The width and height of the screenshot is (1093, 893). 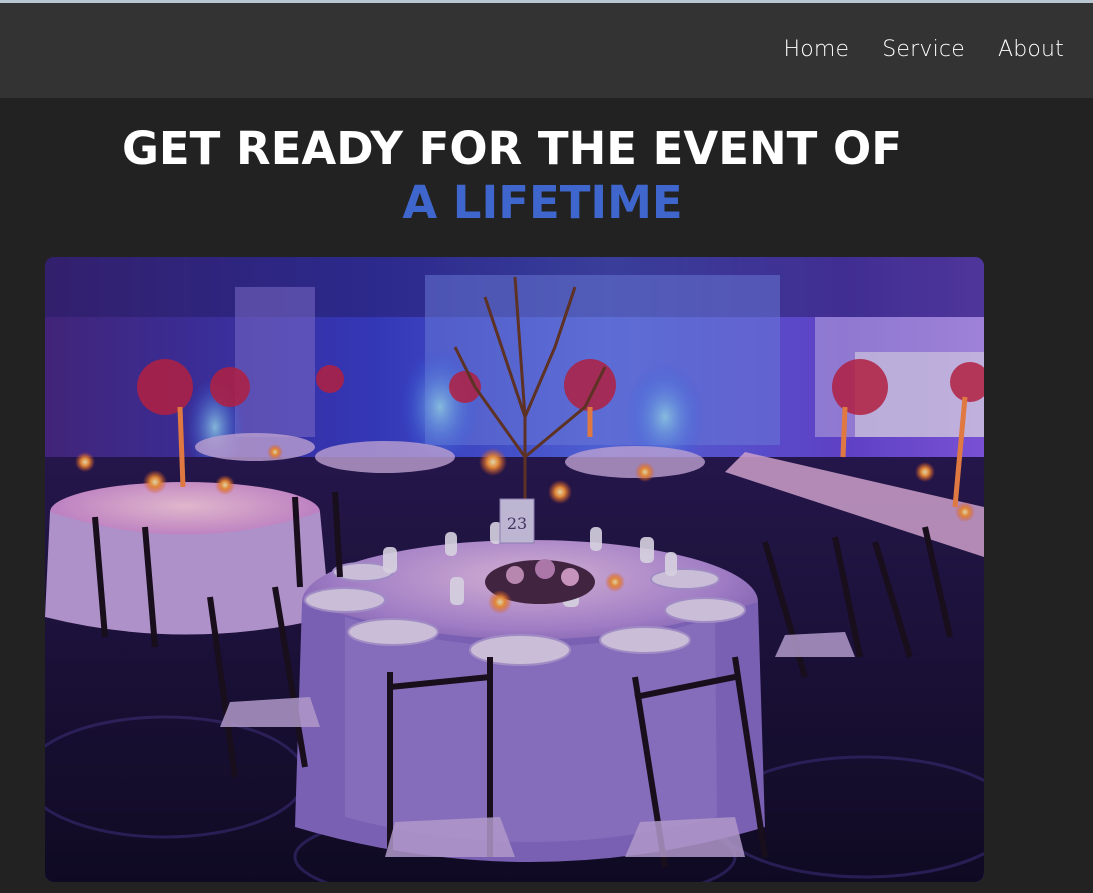 I want to click on nav-link-service: Service, so click(x=923, y=49).